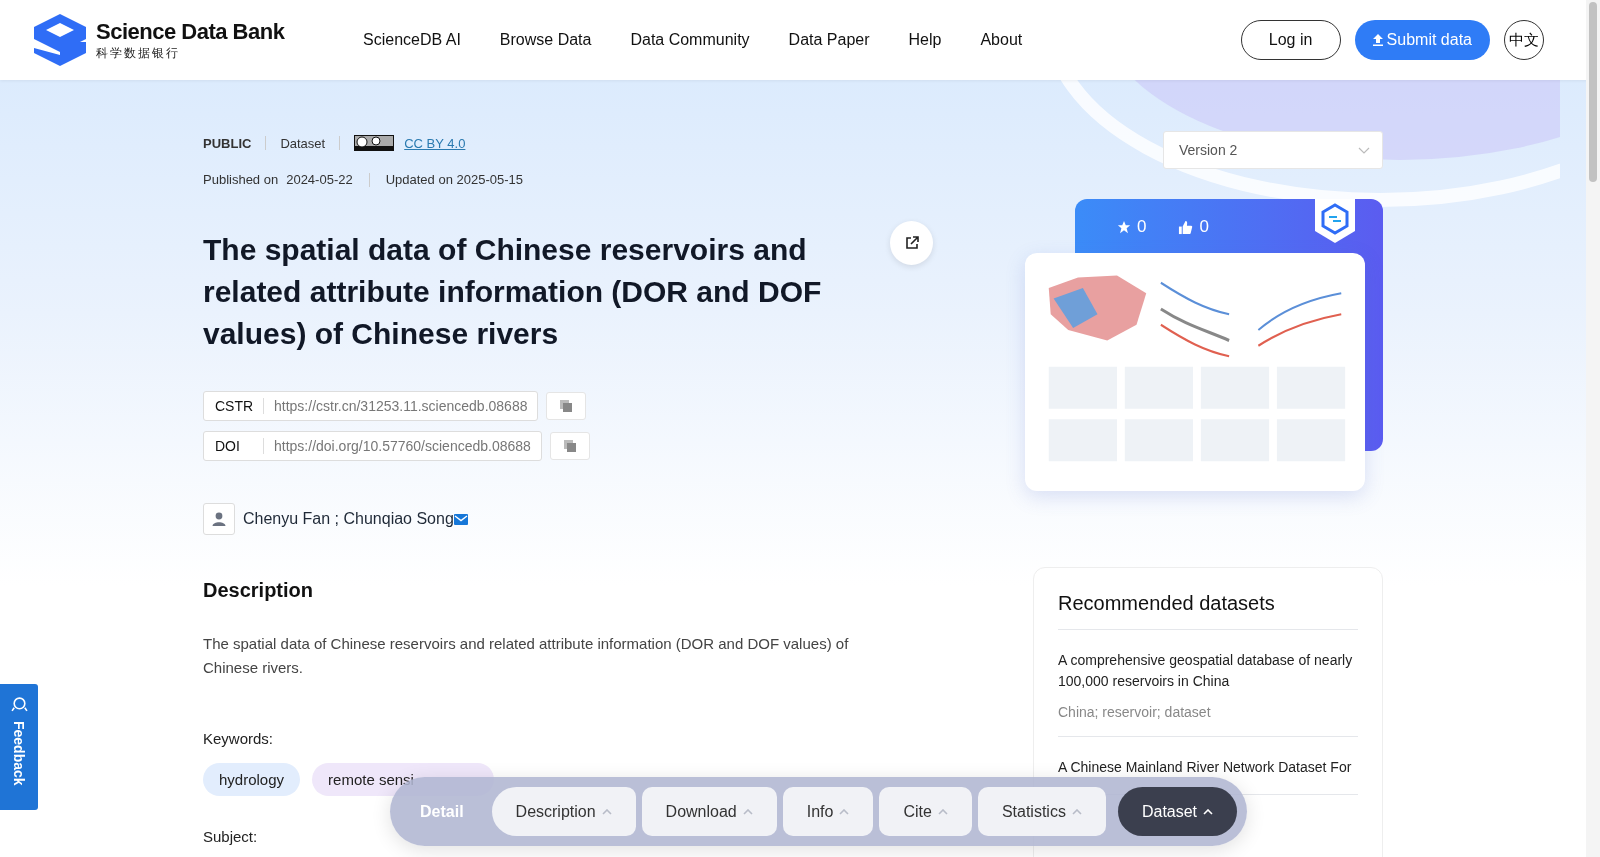 The height and width of the screenshot is (857, 1600). What do you see at coordinates (454, 179) in the screenshot?
I see `updated-date: Updated on 2025-05-15` at bounding box center [454, 179].